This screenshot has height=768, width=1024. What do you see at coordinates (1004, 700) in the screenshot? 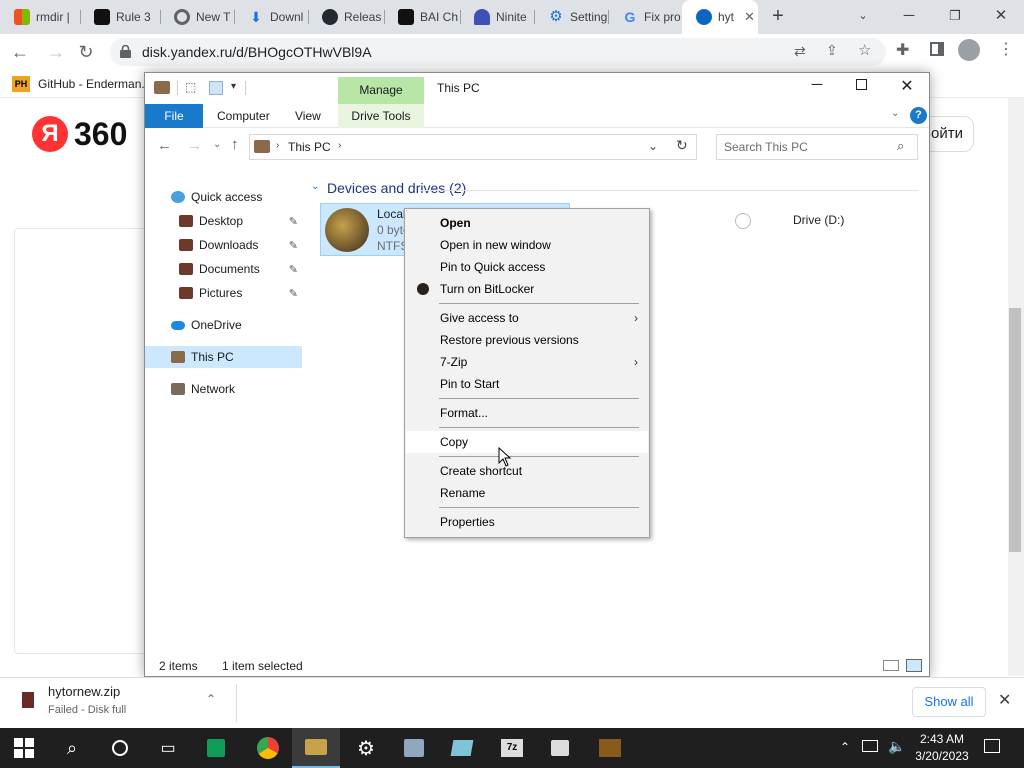
I see `close-shelf-icon: ✕` at bounding box center [1004, 700].